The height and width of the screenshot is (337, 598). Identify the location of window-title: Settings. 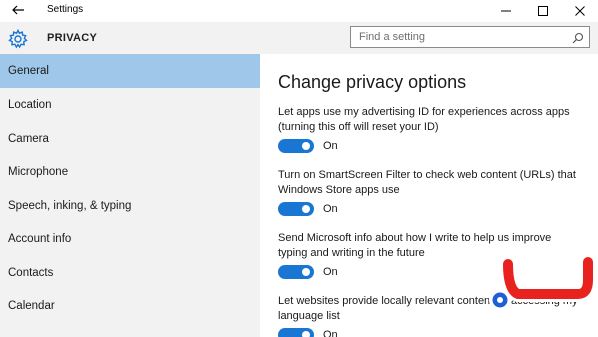
(65, 9).